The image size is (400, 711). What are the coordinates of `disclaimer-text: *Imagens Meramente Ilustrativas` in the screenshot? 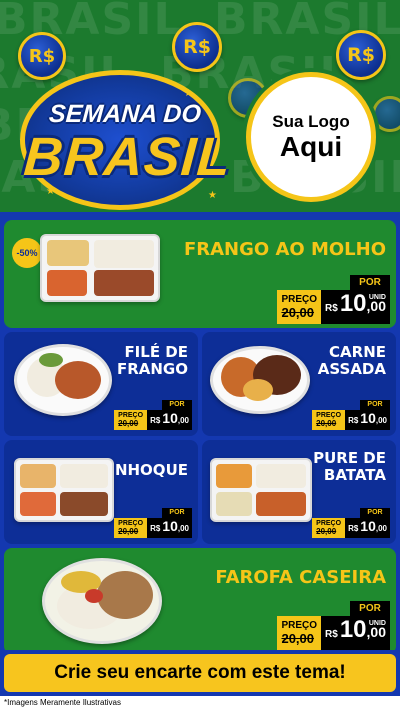 It's located at (62, 702).